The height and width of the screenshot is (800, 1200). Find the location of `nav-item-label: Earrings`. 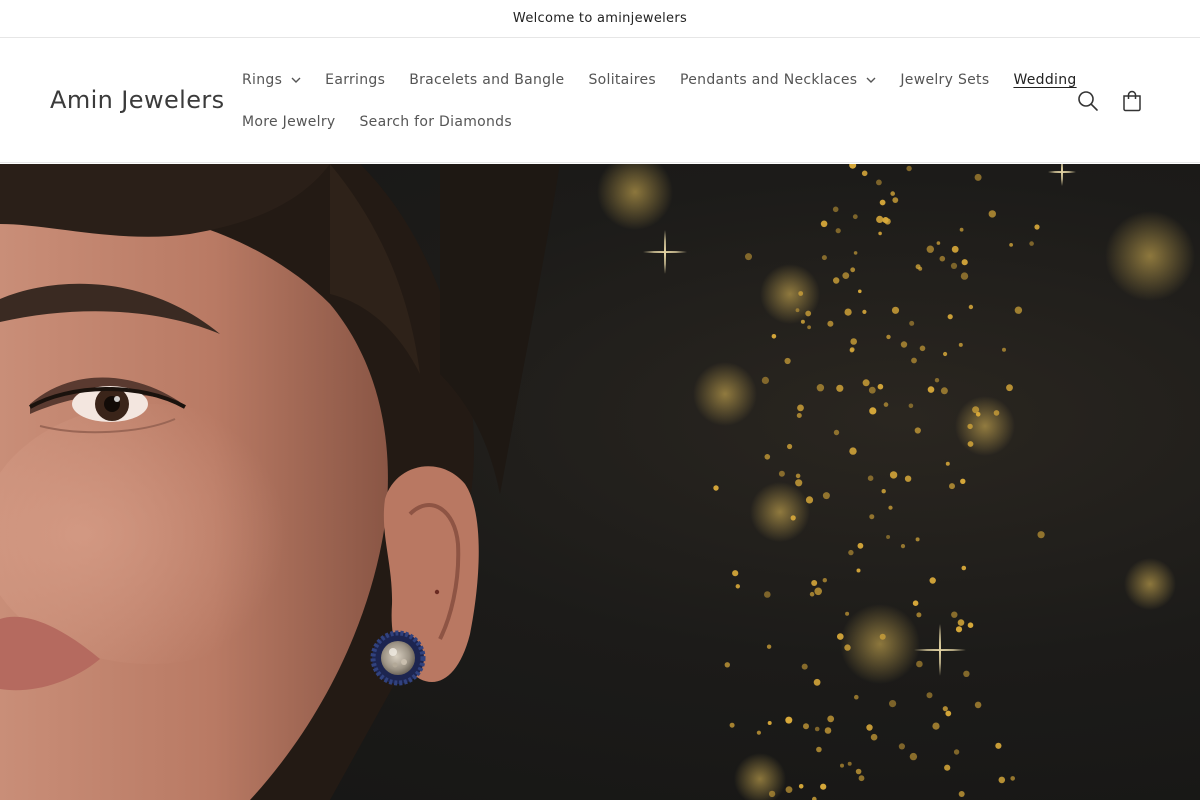

nav-item-label: Earrings is located at coordinates (355, 80).